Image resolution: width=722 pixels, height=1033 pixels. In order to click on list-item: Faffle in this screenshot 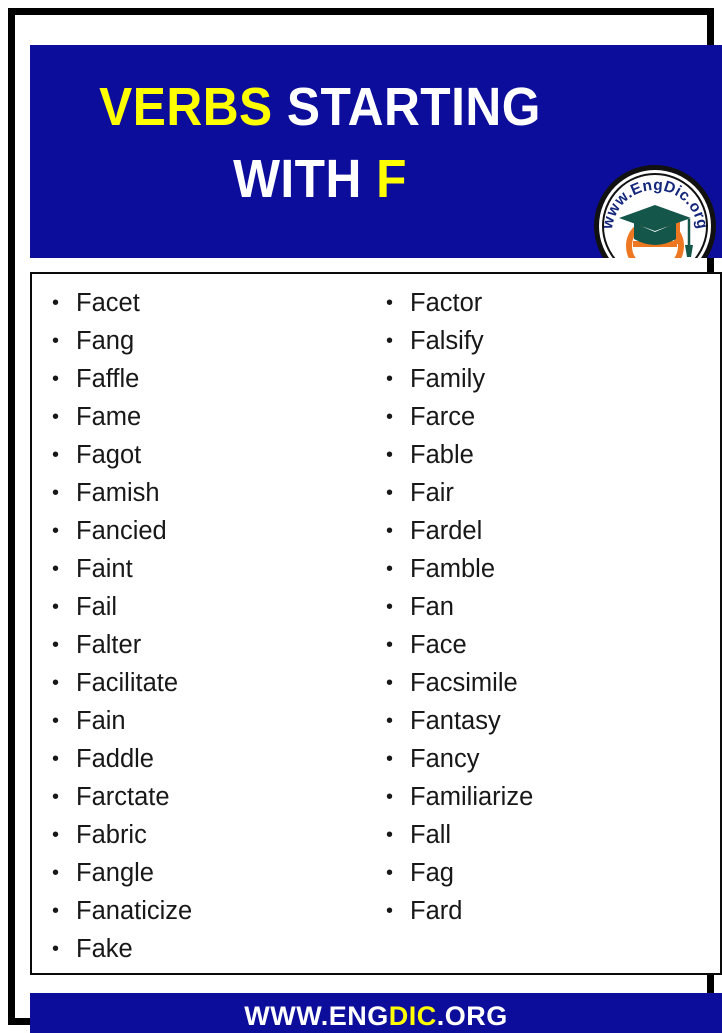, I will do `click(212, 379)`.